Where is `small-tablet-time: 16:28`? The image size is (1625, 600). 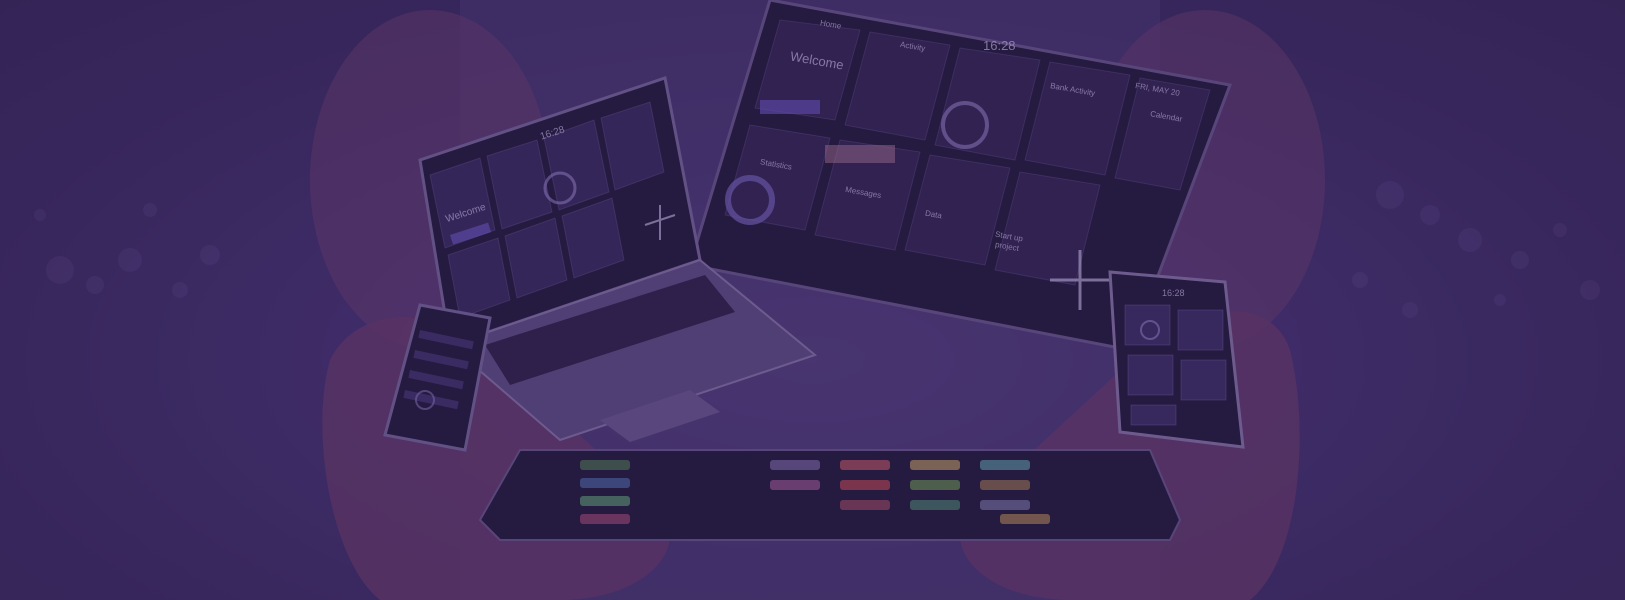
small-tablet-time: 16:28 is located at coordinates (1173, 293).